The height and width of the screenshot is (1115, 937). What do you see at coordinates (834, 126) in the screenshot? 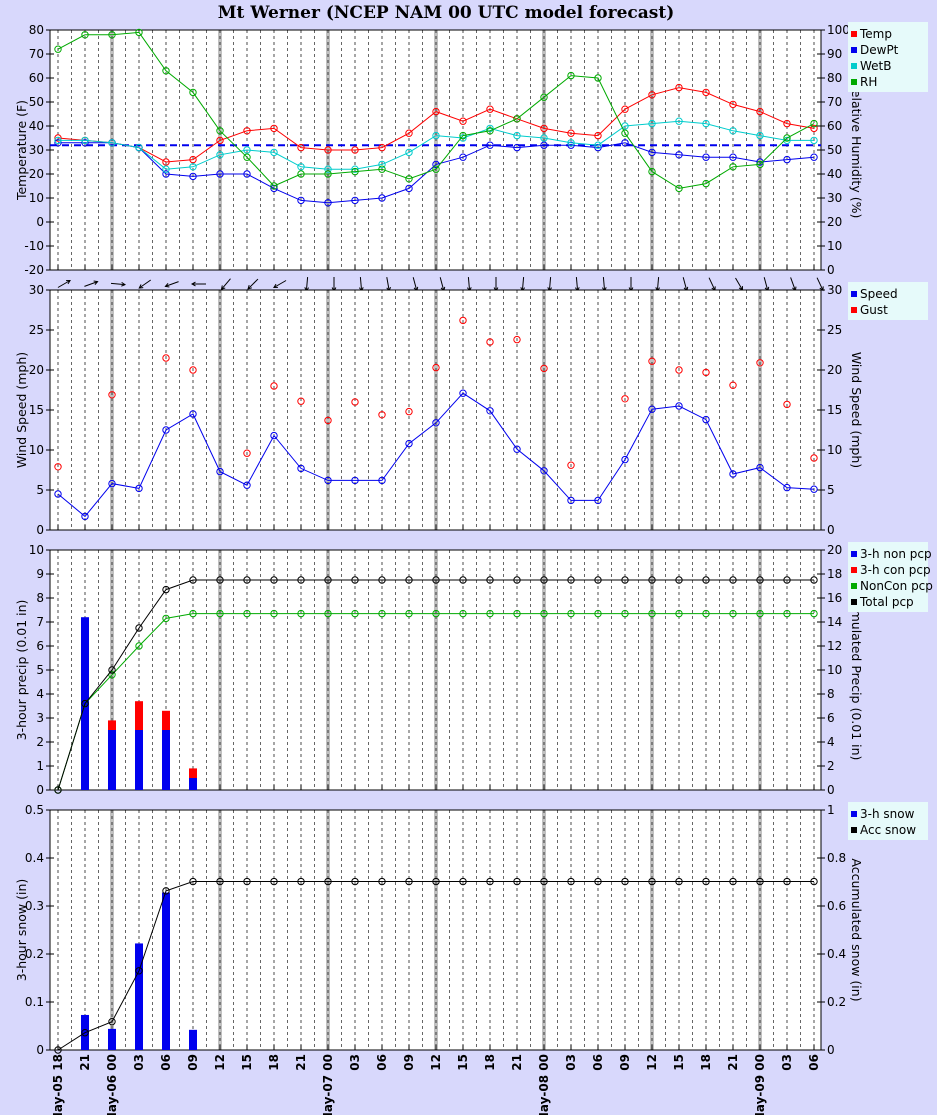
I see `y2-tick-label: 60` at bounding box center [834, 126].